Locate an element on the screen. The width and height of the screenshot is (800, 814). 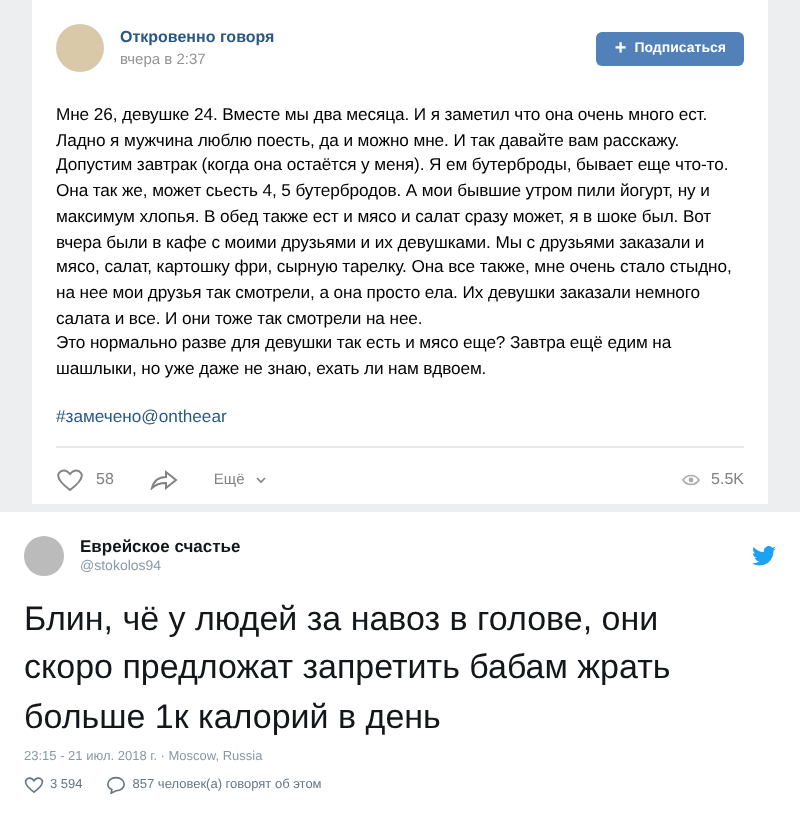
tweet-text: Блин, чё у людей за навоз в голове, они скоро предложат запретить бабам жрать больше 1к калорий в день is located at coordinates (348, 668).